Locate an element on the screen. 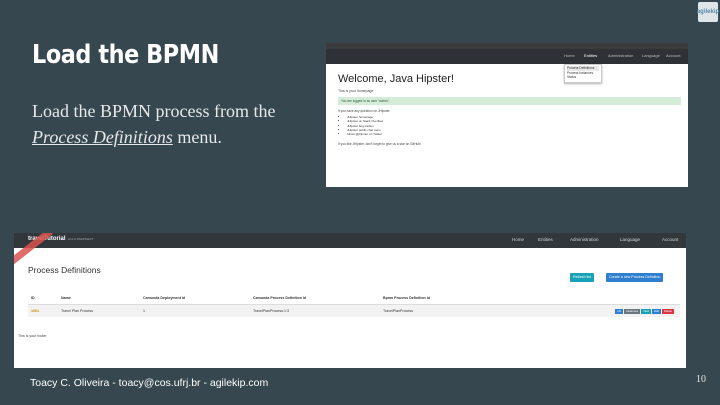 This screenshot has width=720, height=405. homepage-text: This is your homepage is located at coordinates (356, 91).